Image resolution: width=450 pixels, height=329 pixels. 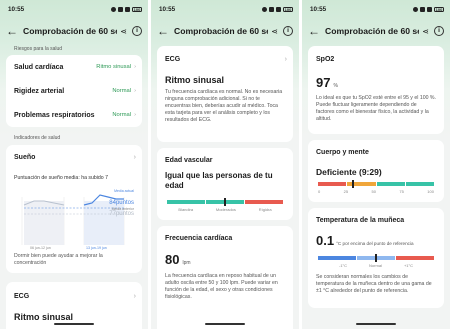 I want to click on vascular-title: Edad vascular, so click(x=189, y=160).